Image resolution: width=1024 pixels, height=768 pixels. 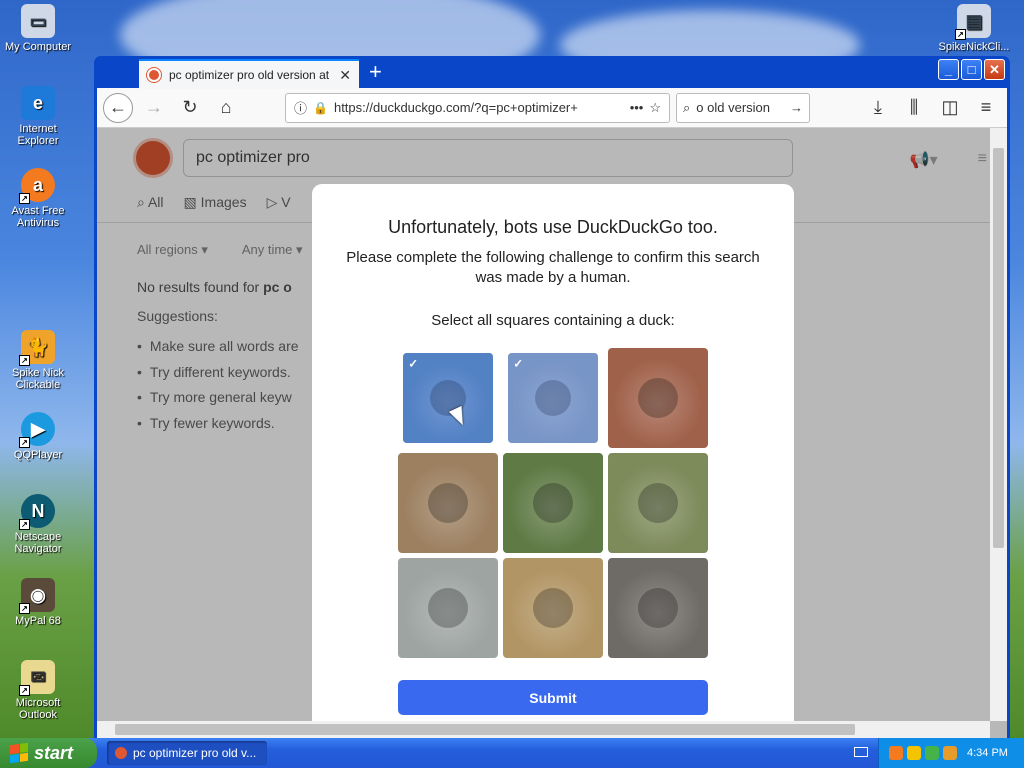 I want to click on monkey-image, so click(x=658, y=398).